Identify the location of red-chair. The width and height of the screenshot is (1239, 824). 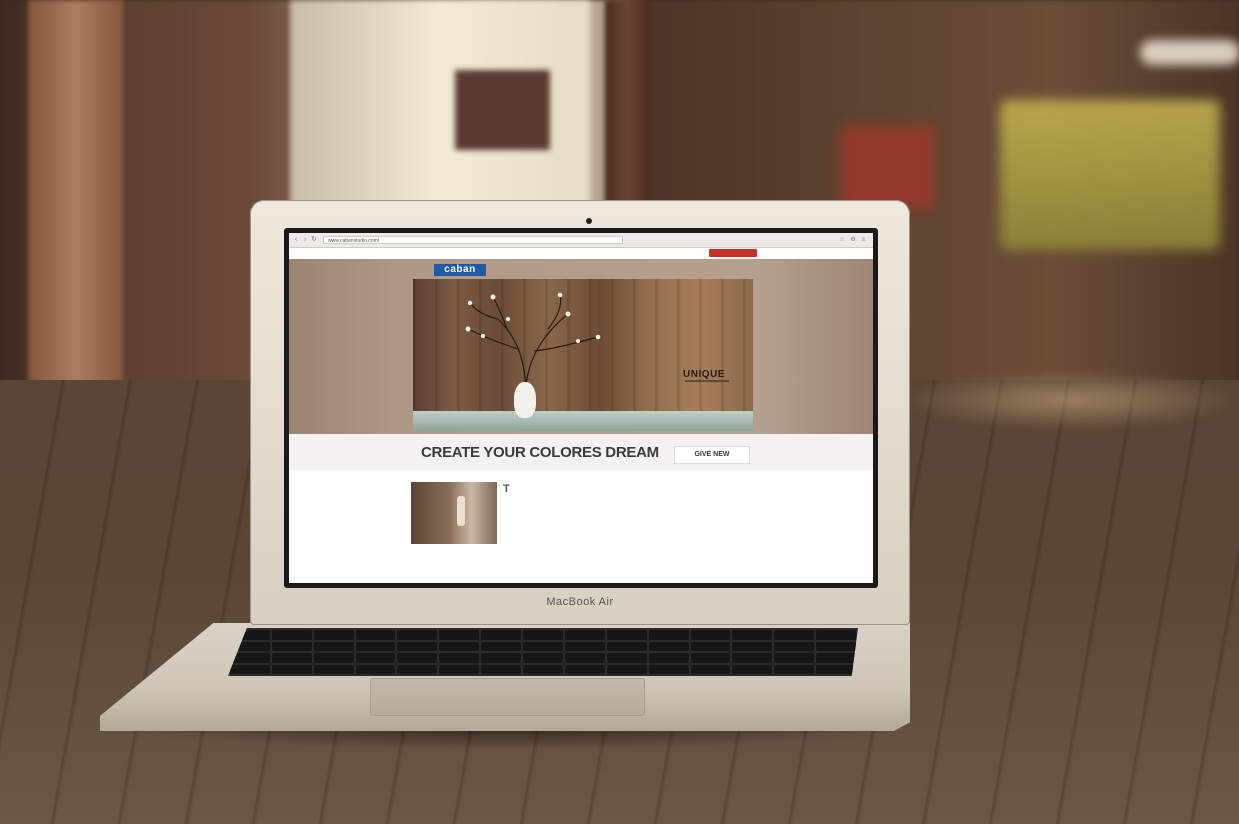
(887, 167).